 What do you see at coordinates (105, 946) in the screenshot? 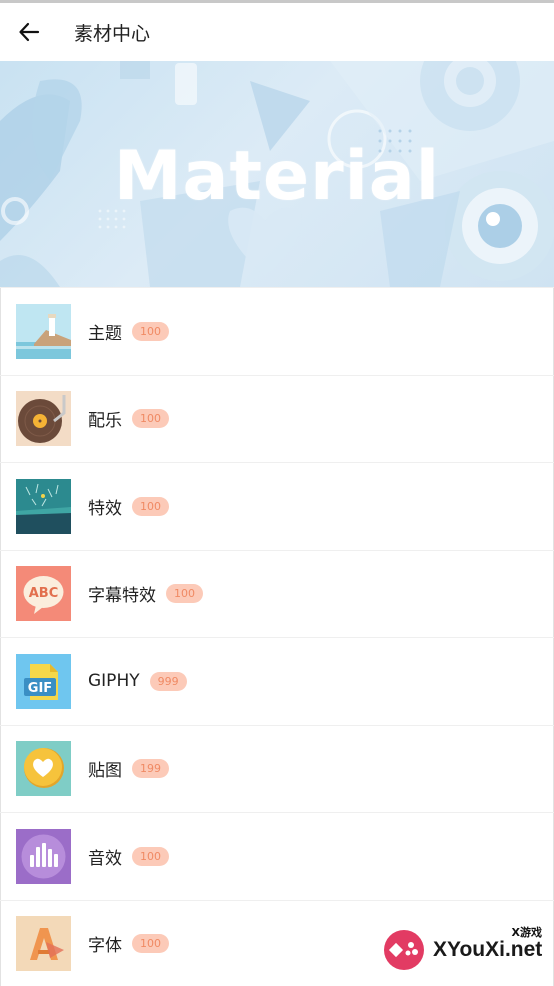
I see `item-label: 字体` at bounding box center [105, 946].